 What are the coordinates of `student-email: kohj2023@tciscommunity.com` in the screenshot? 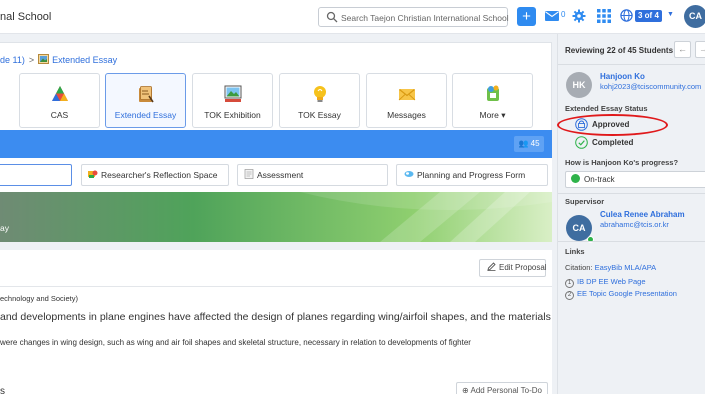 It's located at (650, 86).